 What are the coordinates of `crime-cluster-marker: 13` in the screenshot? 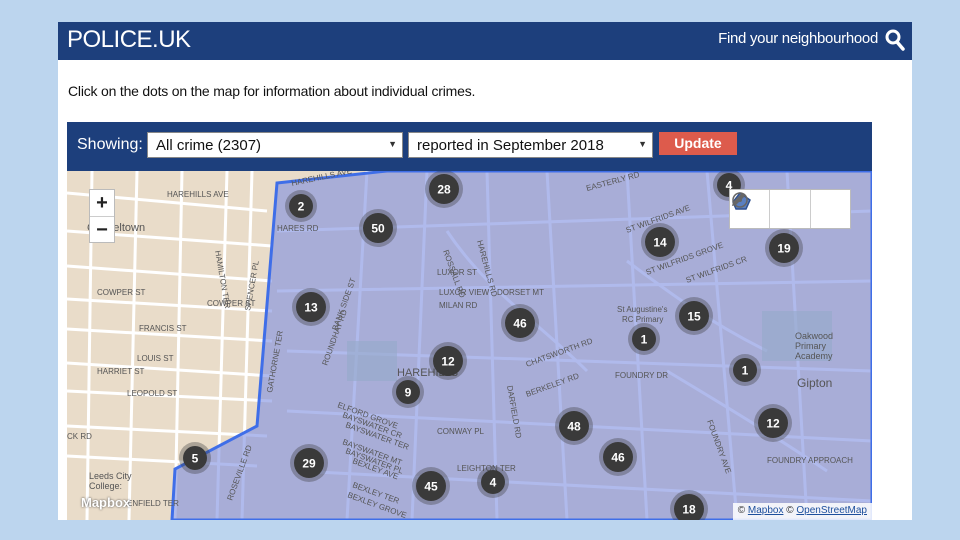 It's located at (311, 307).